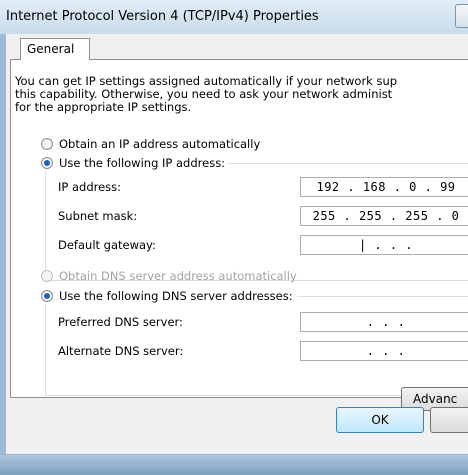 This screenshot has height=475, width=468. What do you see at coordinates (47, 144) in the screenshot?
I see `obtain-ip-auto-radio` at bounding box center [47, 144].